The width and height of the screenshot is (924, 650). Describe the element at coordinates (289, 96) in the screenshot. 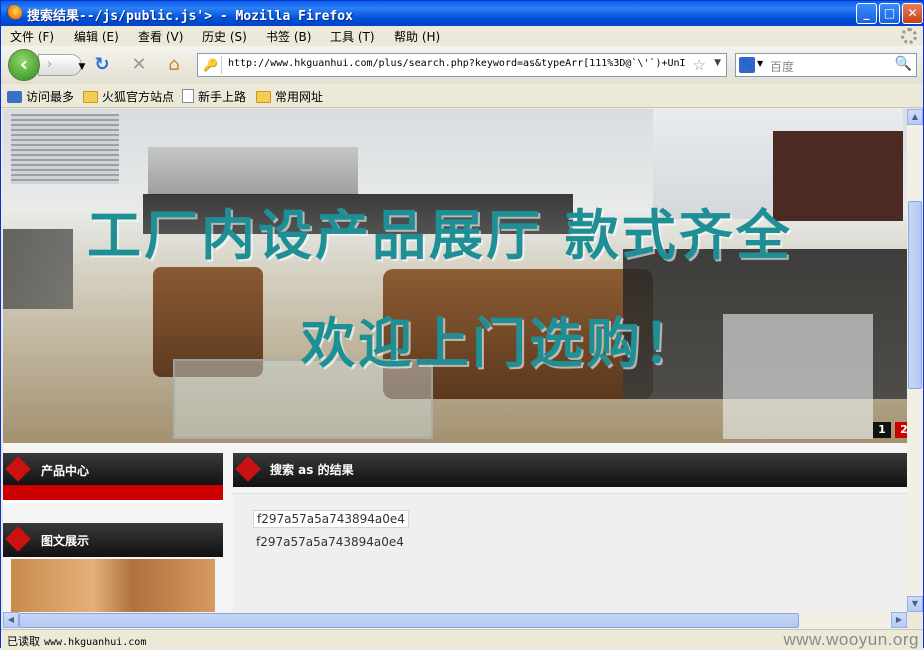

I see `bookmark-common-urls: 常用网址` at that location.